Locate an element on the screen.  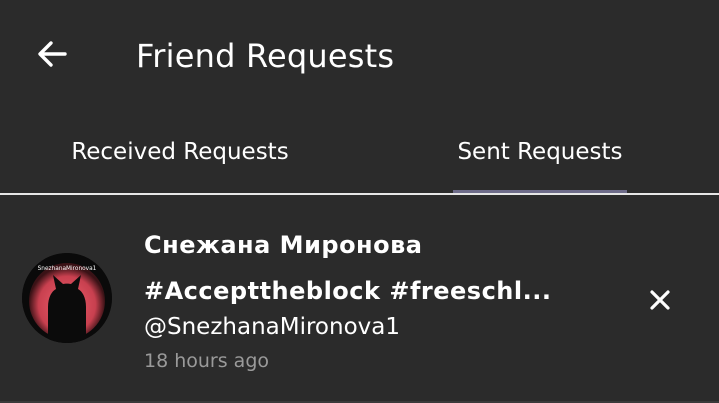
arrow-left-icon is located at coordinates (52, 54).